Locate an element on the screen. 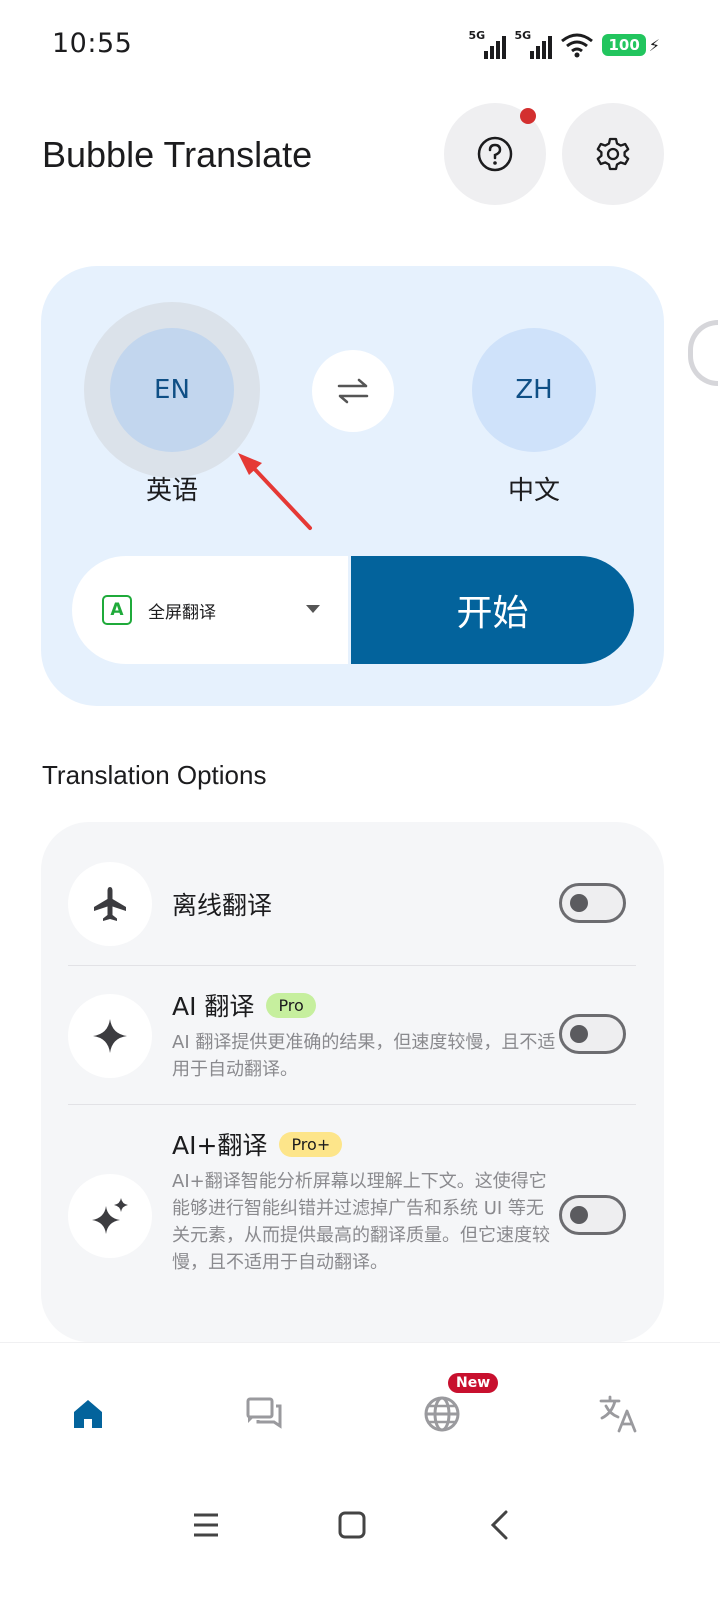 This screenshot has width=720, height=1600. status-time: 10:55 is located at coordinates (92, 43).